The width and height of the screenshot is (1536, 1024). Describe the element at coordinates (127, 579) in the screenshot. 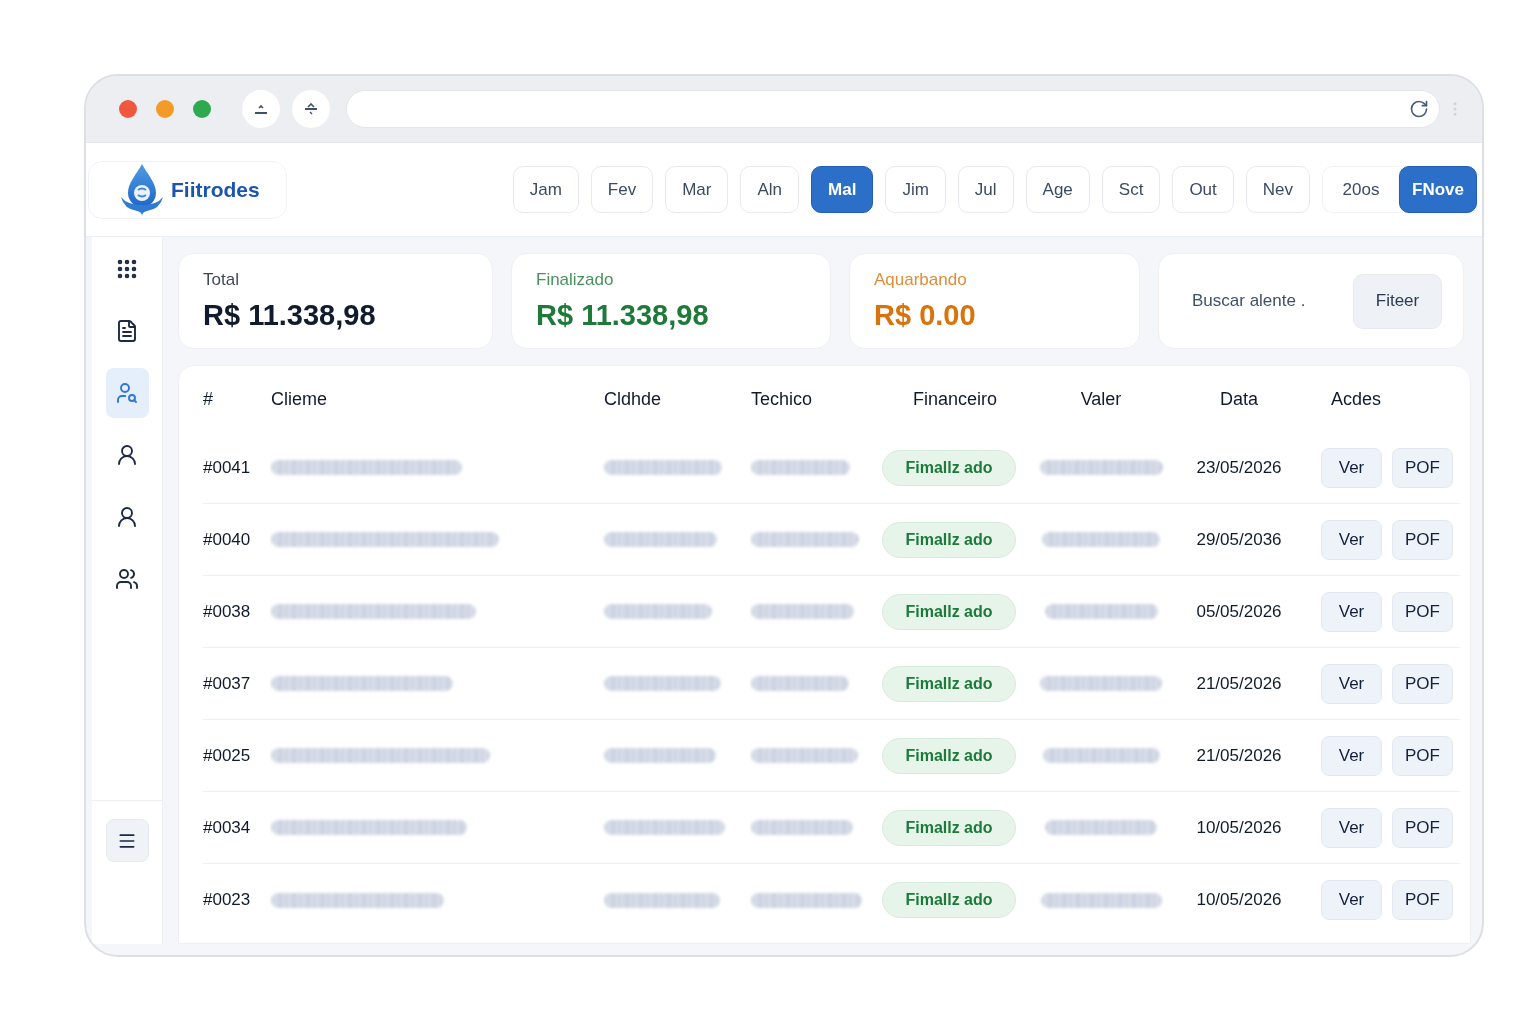

I see `users-icon` at that location.